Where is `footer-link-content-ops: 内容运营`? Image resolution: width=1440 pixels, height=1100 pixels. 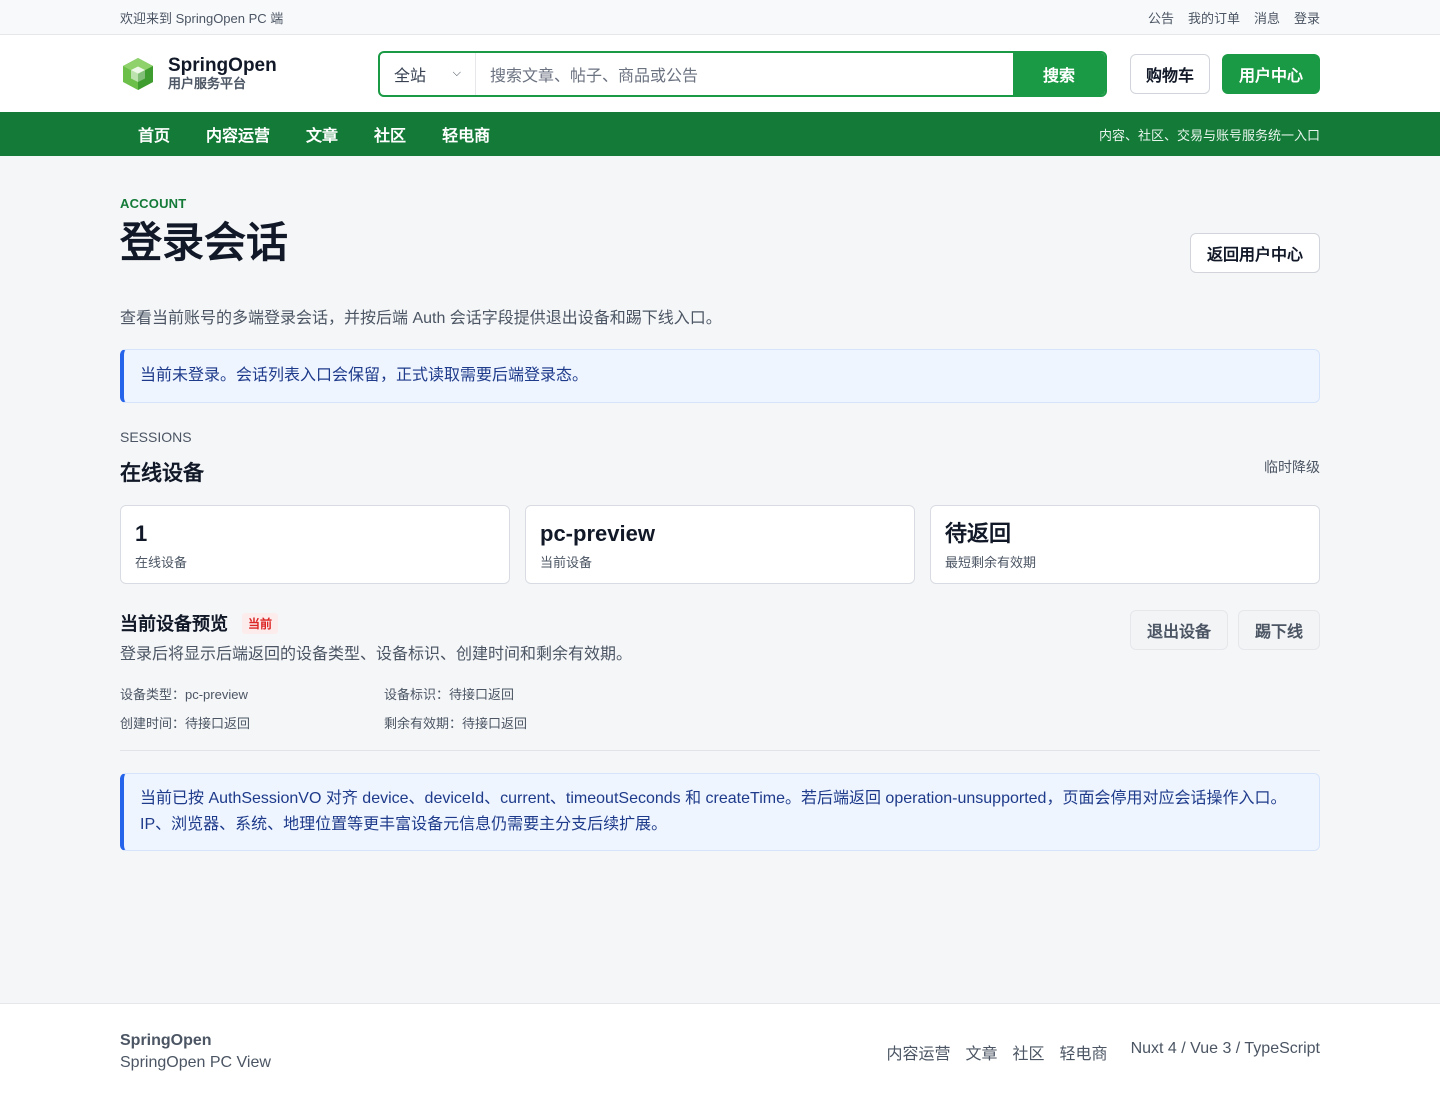 footer-link-content-ops: 内容运营 is located at coordinates (919, 1052).